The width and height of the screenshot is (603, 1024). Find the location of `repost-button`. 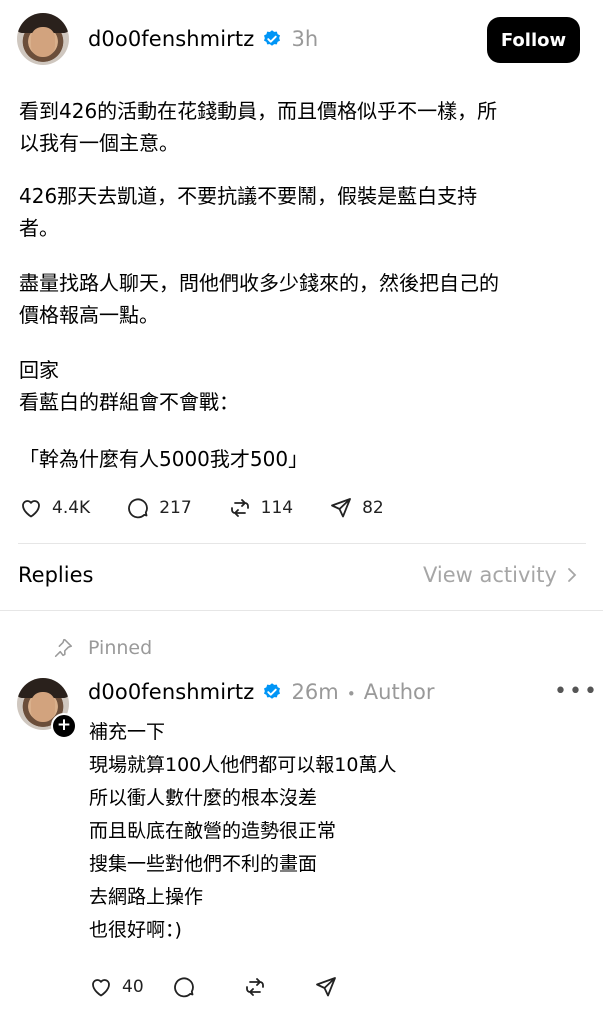

repost-button is located at coordinates (259, 987).